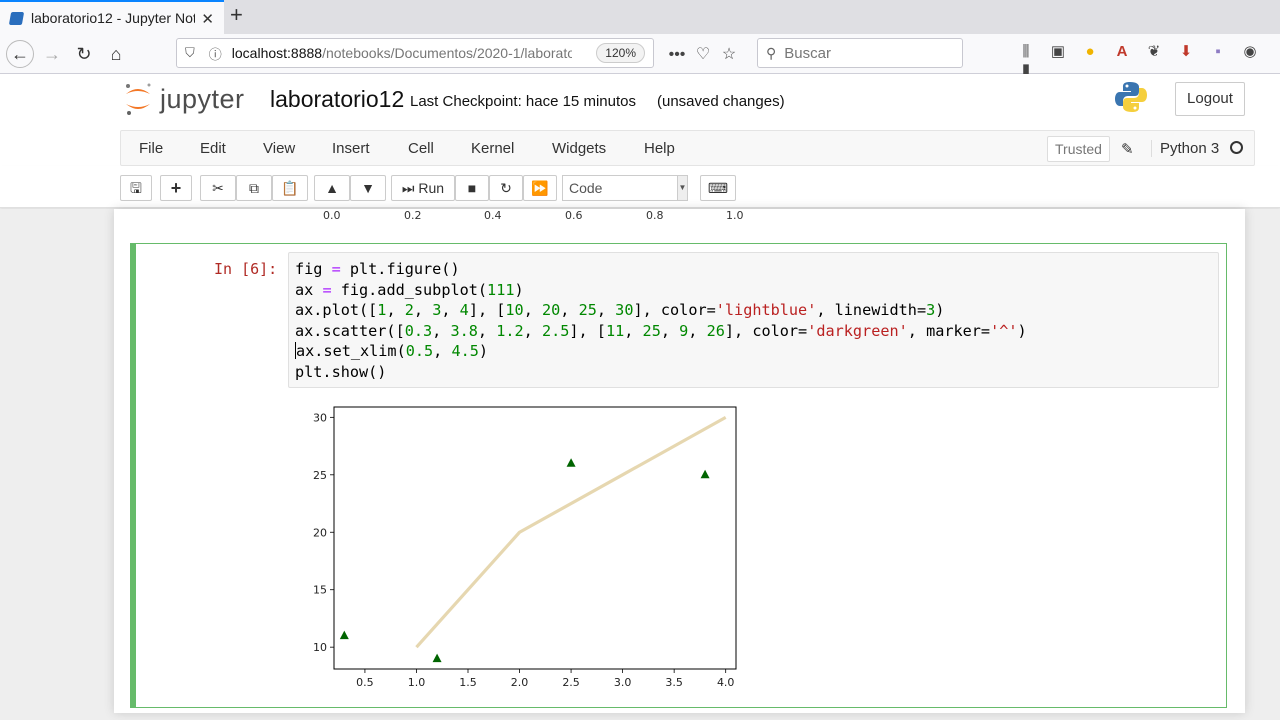 The image size is (1280, 720). I want to click on browser-tab-bar: laboratorio12 - Jupyter Notebook ✕ +, so click(640, 17).